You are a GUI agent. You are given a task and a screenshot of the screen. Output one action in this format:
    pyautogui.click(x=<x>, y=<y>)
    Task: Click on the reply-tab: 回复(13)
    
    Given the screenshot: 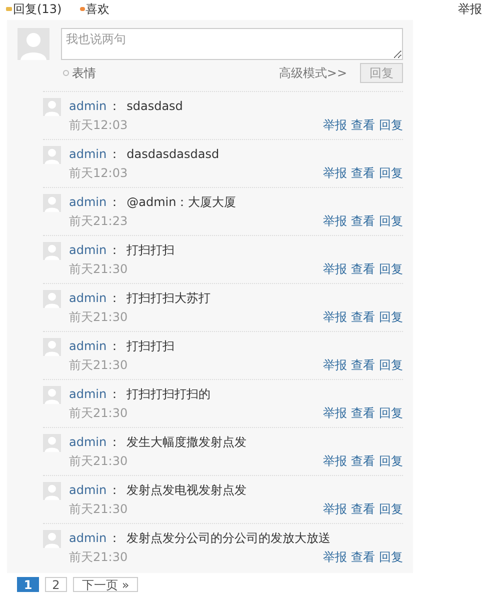 What is the action you would take?
    pyautogui.click(x=34, y=9)
    